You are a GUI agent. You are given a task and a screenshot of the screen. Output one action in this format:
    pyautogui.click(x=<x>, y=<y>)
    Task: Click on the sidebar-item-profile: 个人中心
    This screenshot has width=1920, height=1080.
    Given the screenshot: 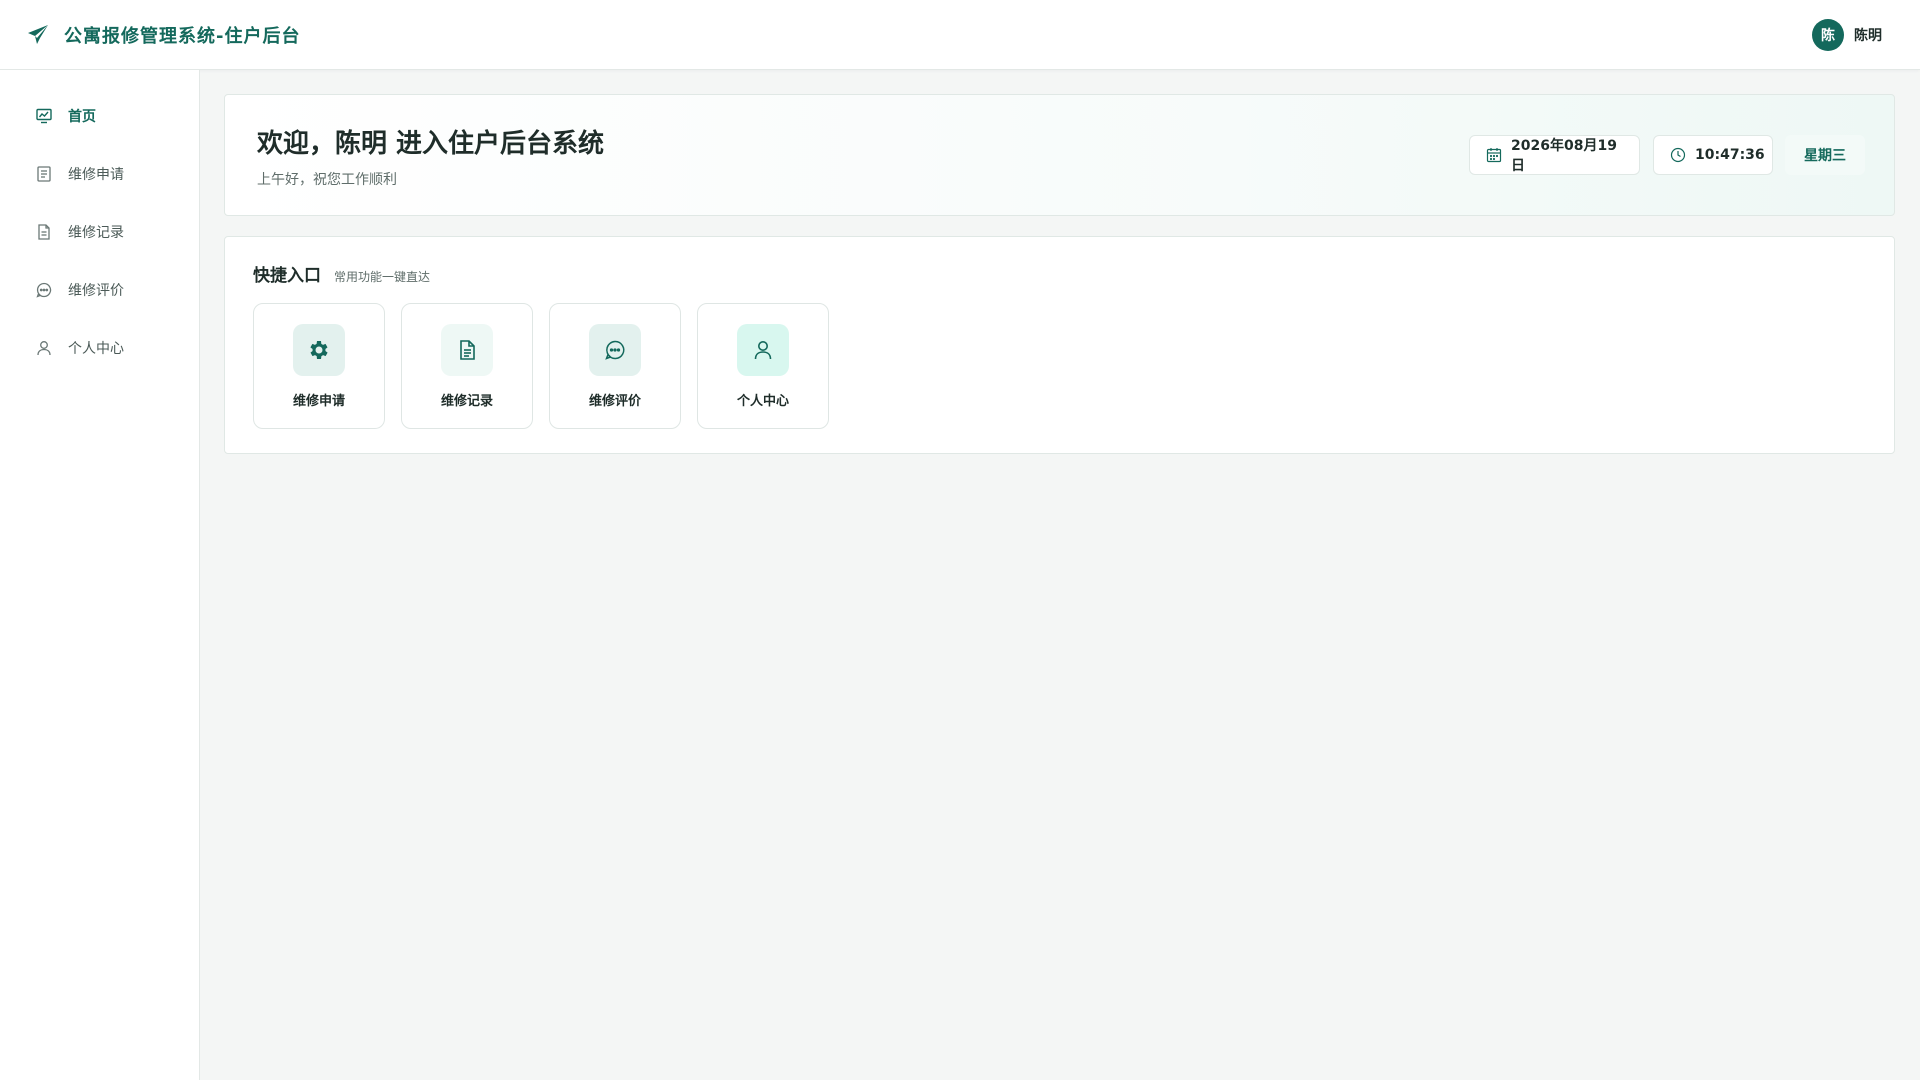 What is the action you would take?
    pyautogui.click(x=99, y=348)
    